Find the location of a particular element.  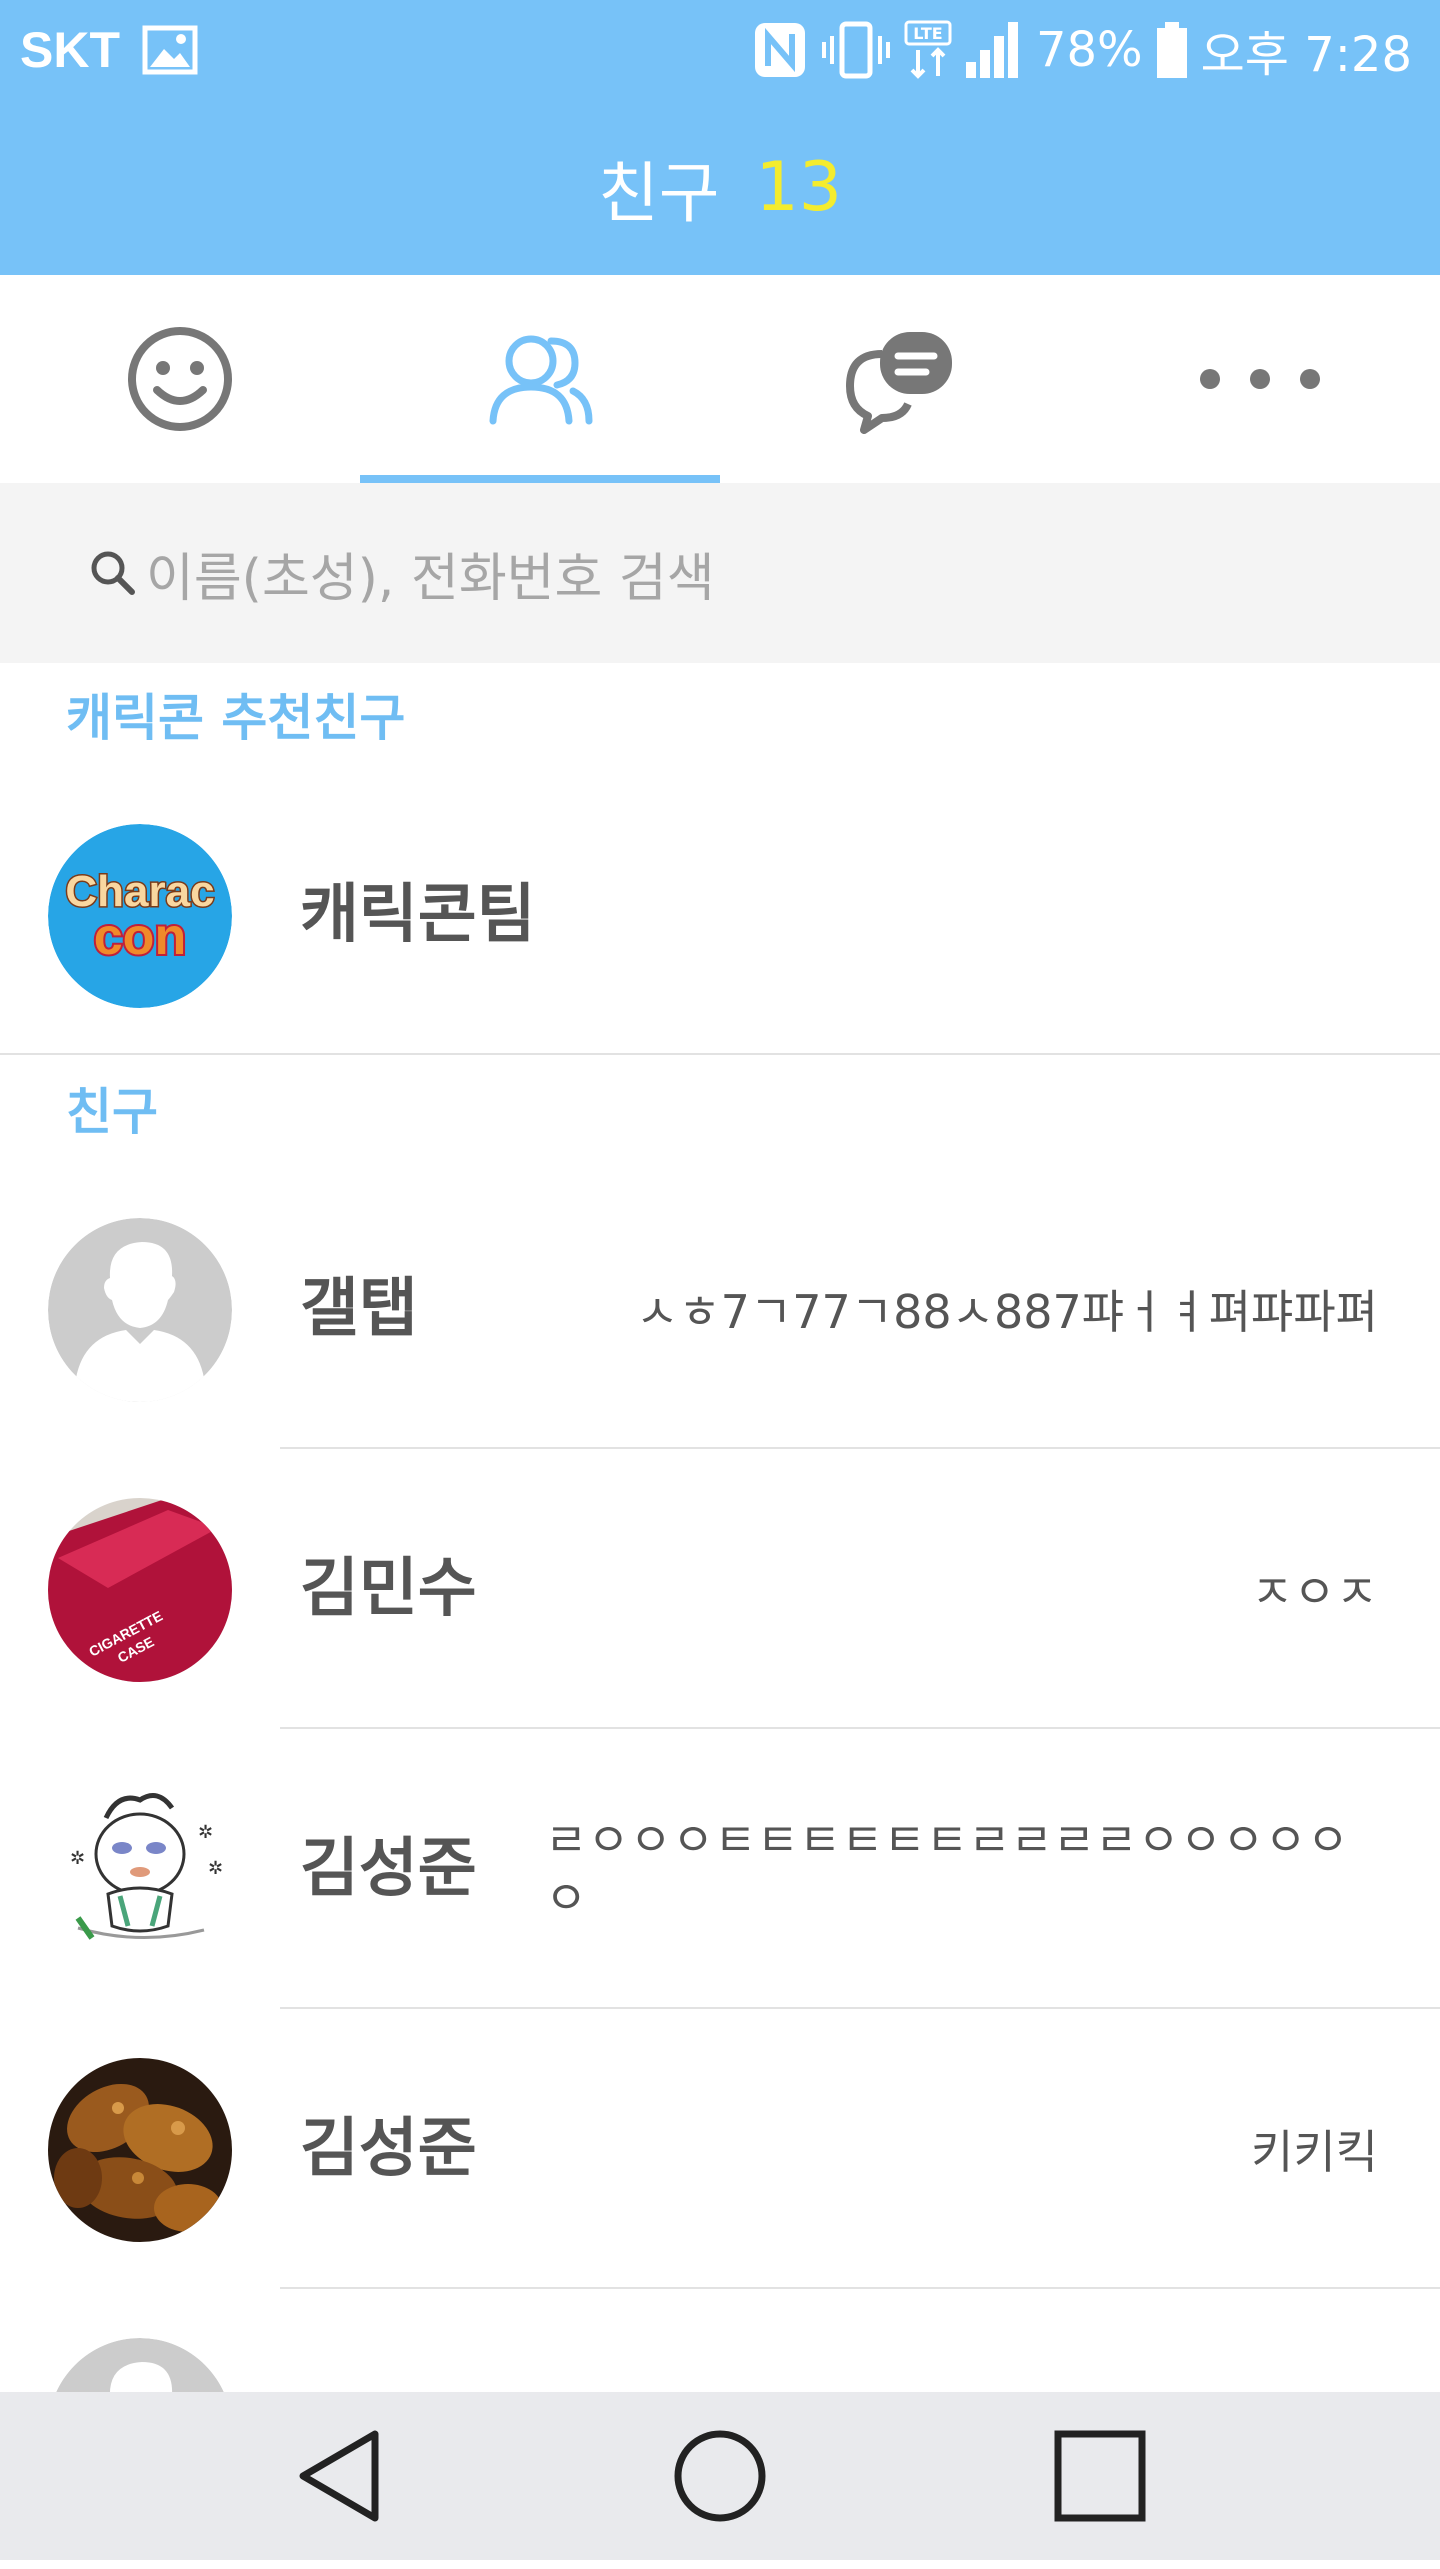

home-circle-icon is located at coordinates (720, 2476).